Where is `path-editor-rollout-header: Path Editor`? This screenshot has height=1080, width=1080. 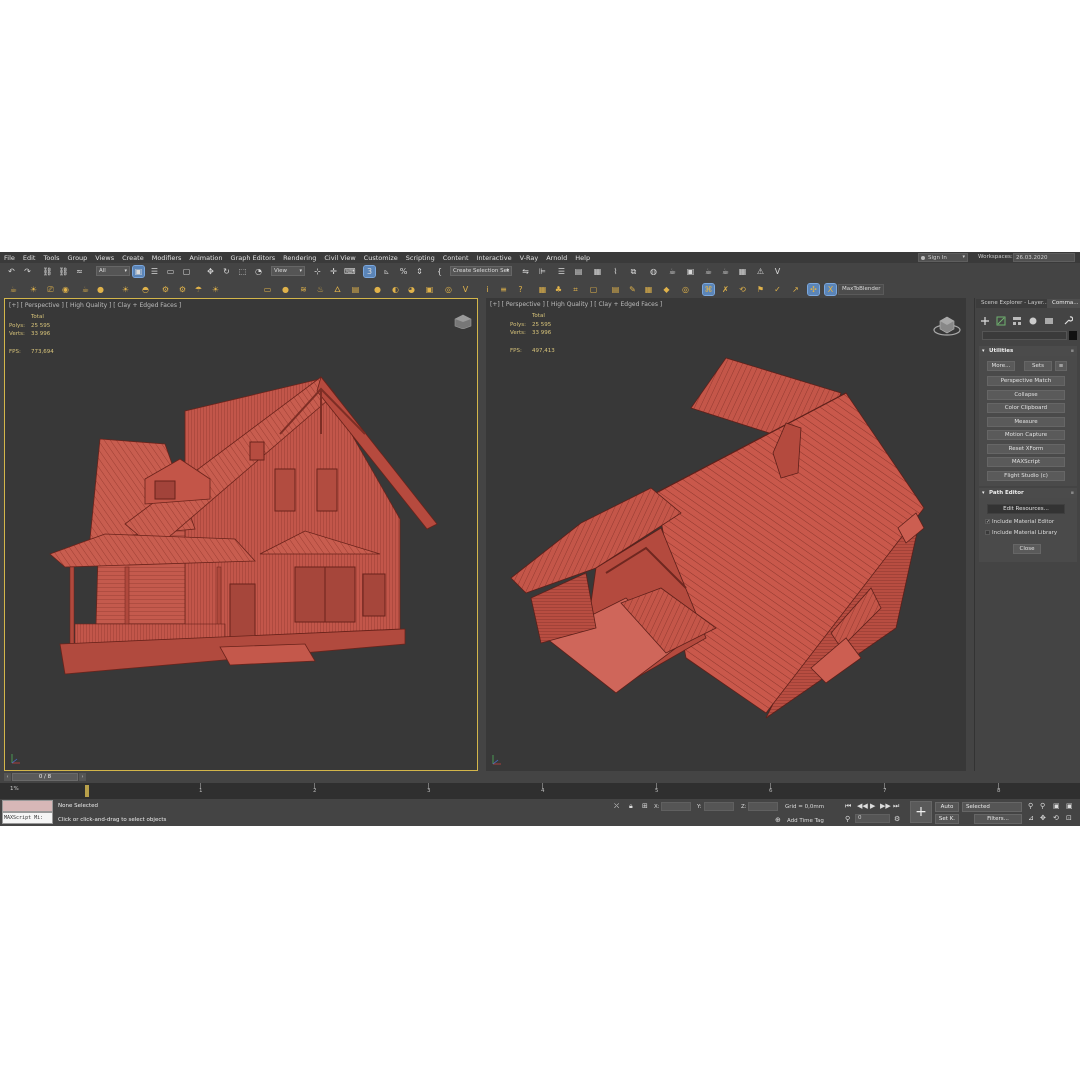
path-editor-rollout-header: Path Editor is located at coordinates (1028, 493).